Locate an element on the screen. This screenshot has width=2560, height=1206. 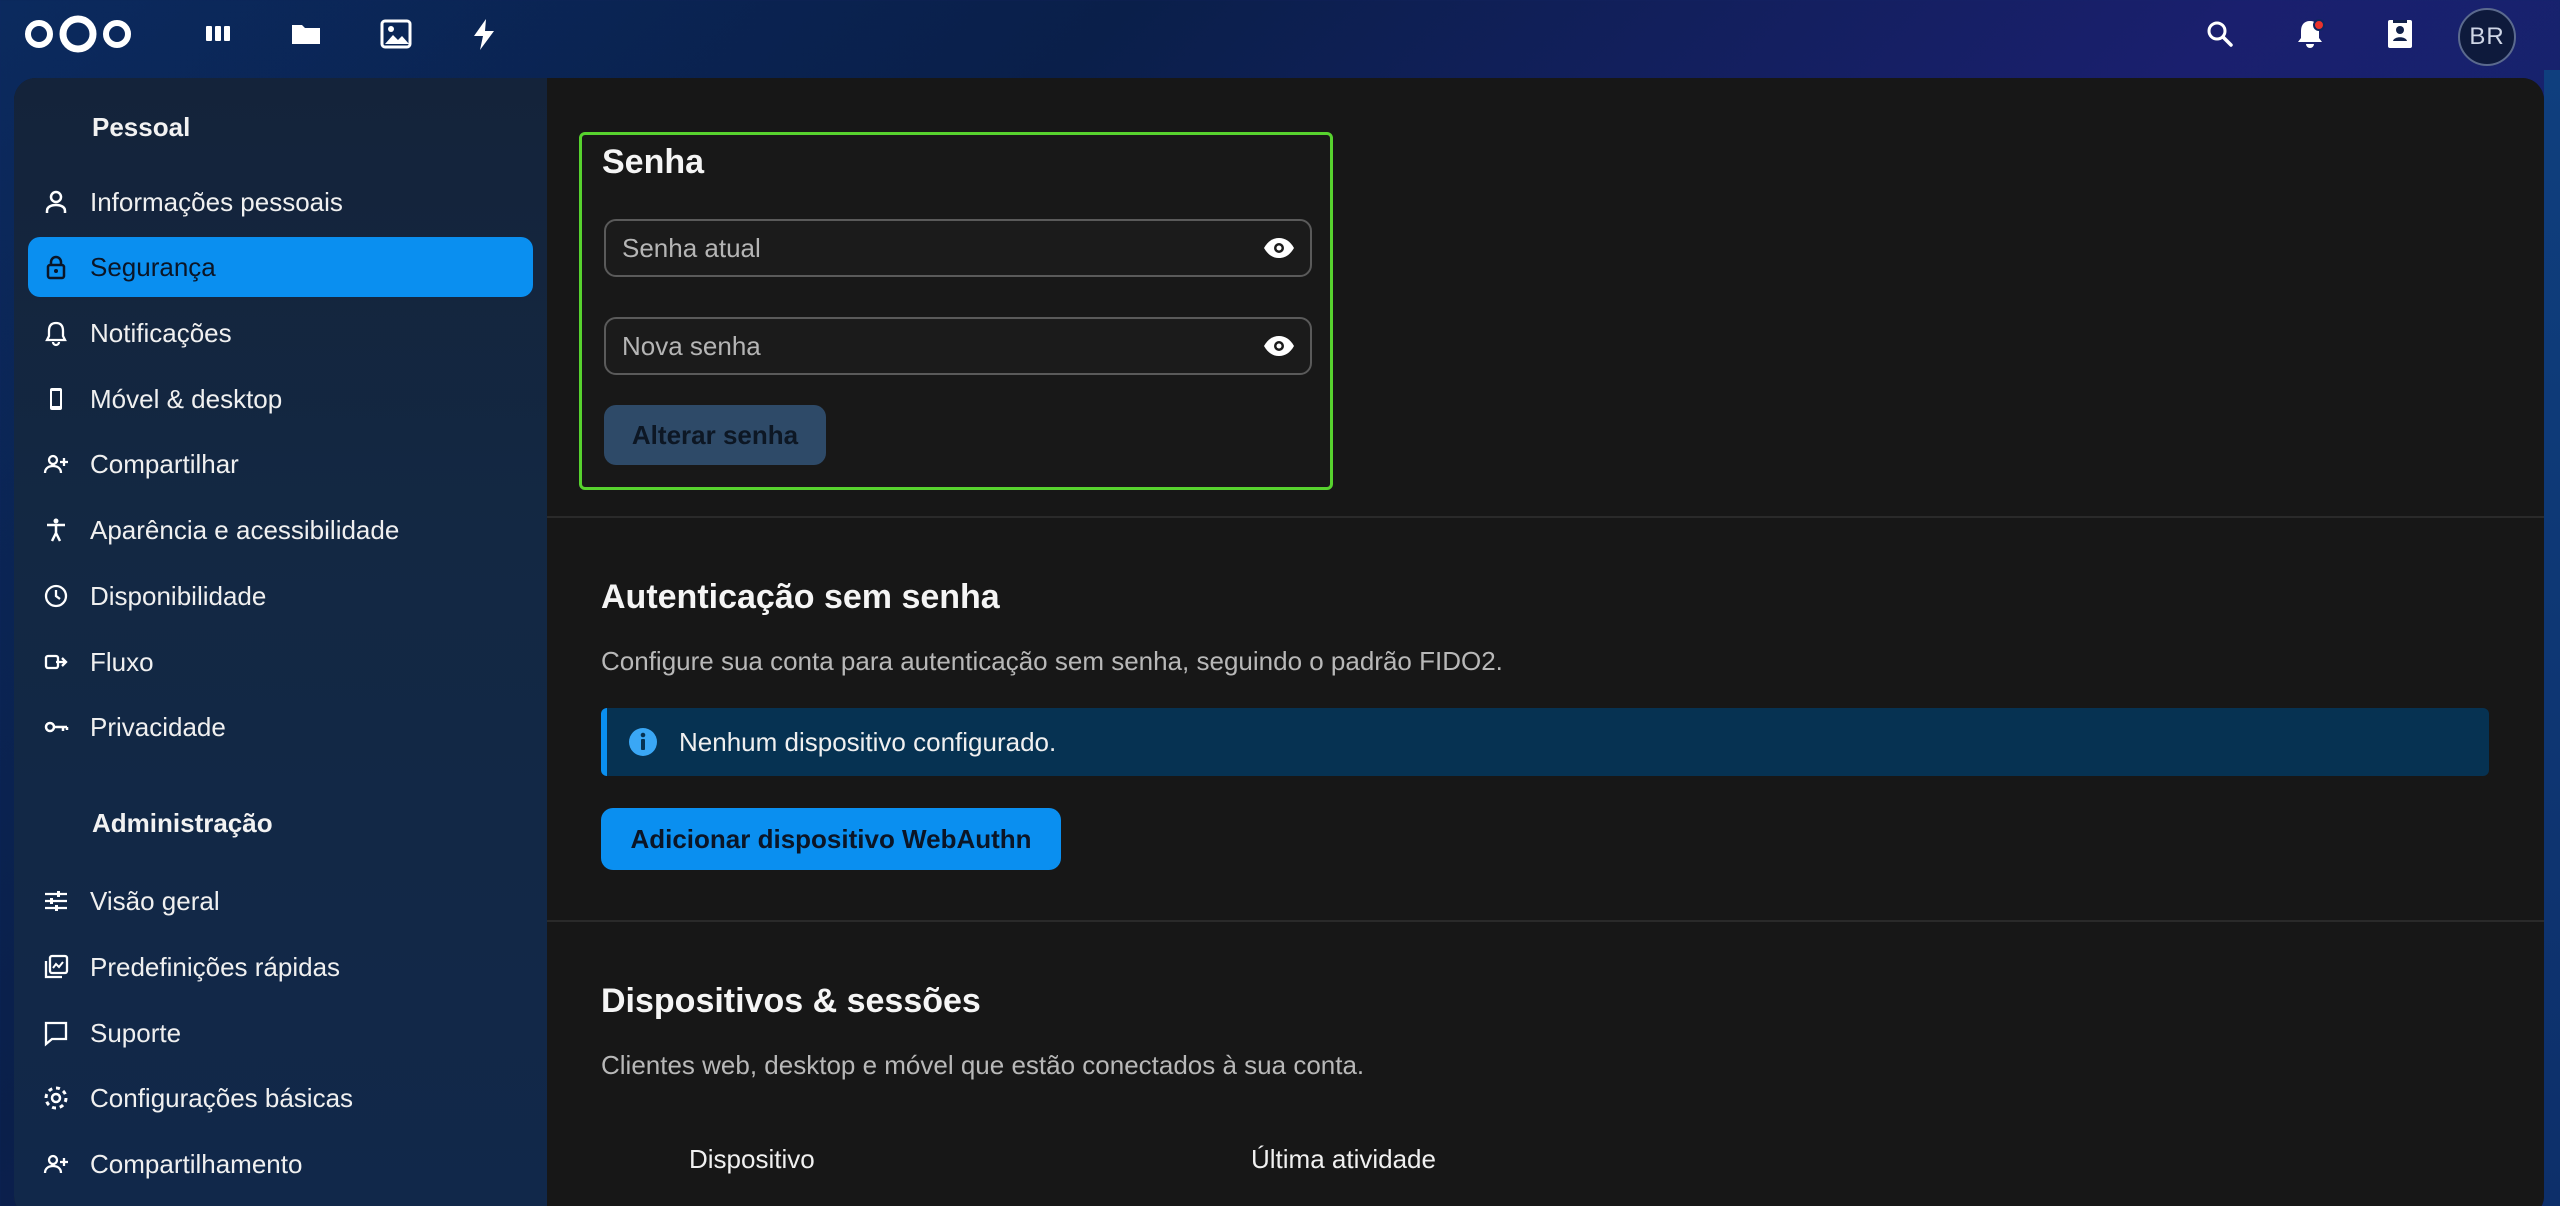
sidebar-item-availability: Disponibilidade is located at coordinates (280, 596).